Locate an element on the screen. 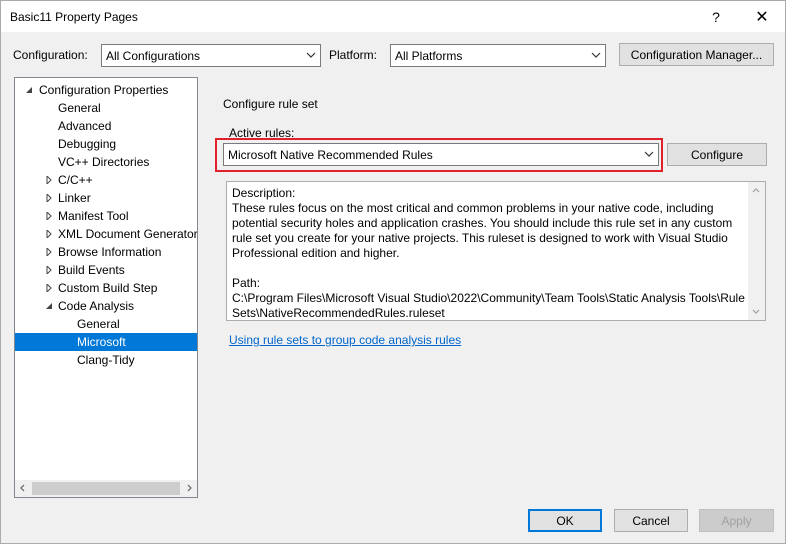 Image resolution: width=786 pixels, height=544 pixels. scroll-left-icon is located at coordinates (23, 488).